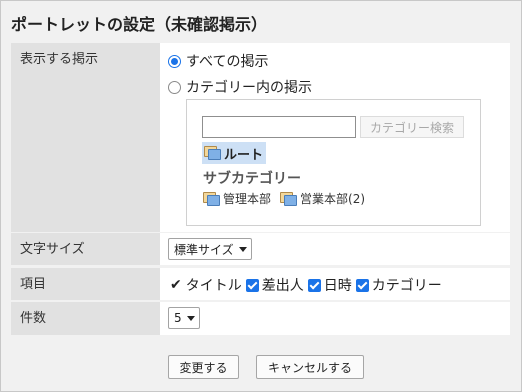  Describe the element at coordinates (85, 318) in the screenshot. I see `count-label: 件数` at that location.